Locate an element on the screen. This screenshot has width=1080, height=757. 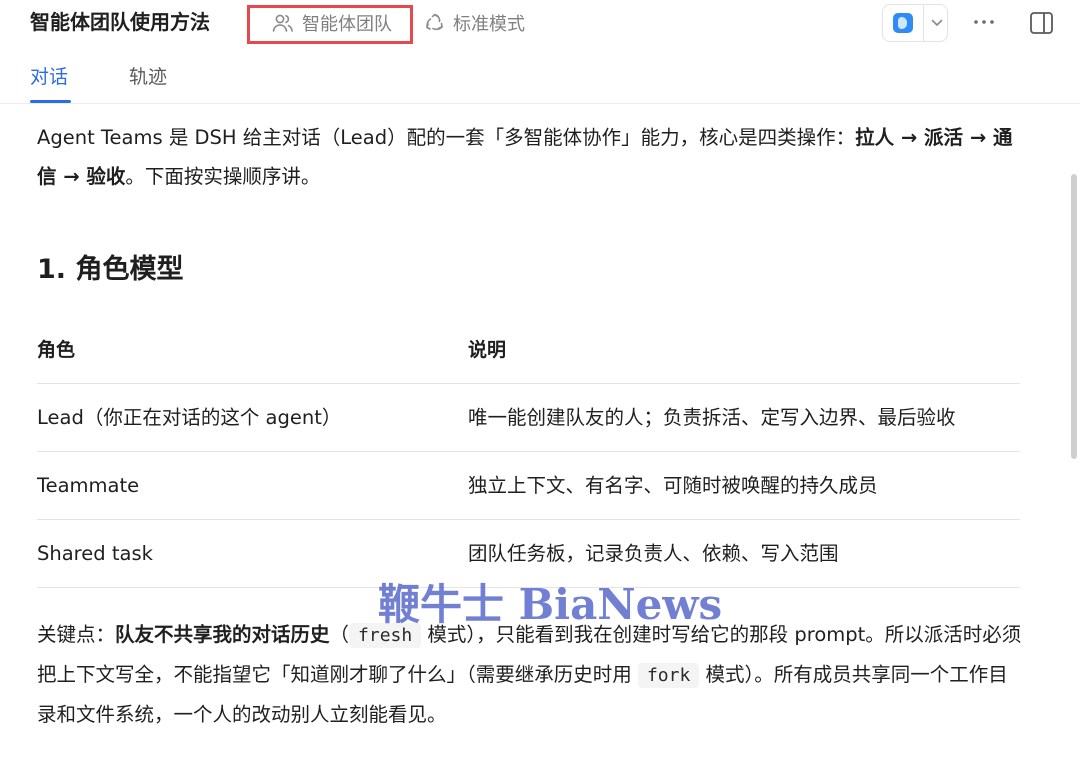
scrollbar is located at coordinates (1074, 316).